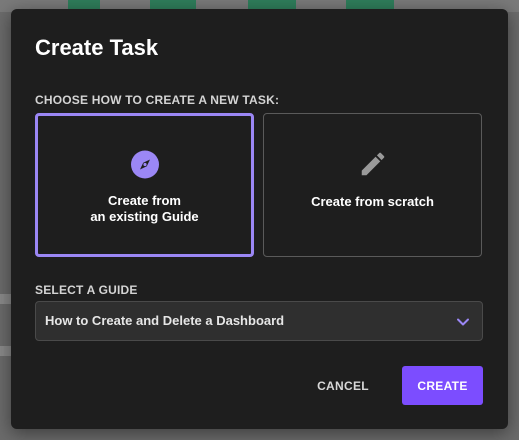 The image size is (519, 440). Describe the element at coordinates (372, 201) in the screenshot. I see `option-scratch-label: Create from scratch` at that location.